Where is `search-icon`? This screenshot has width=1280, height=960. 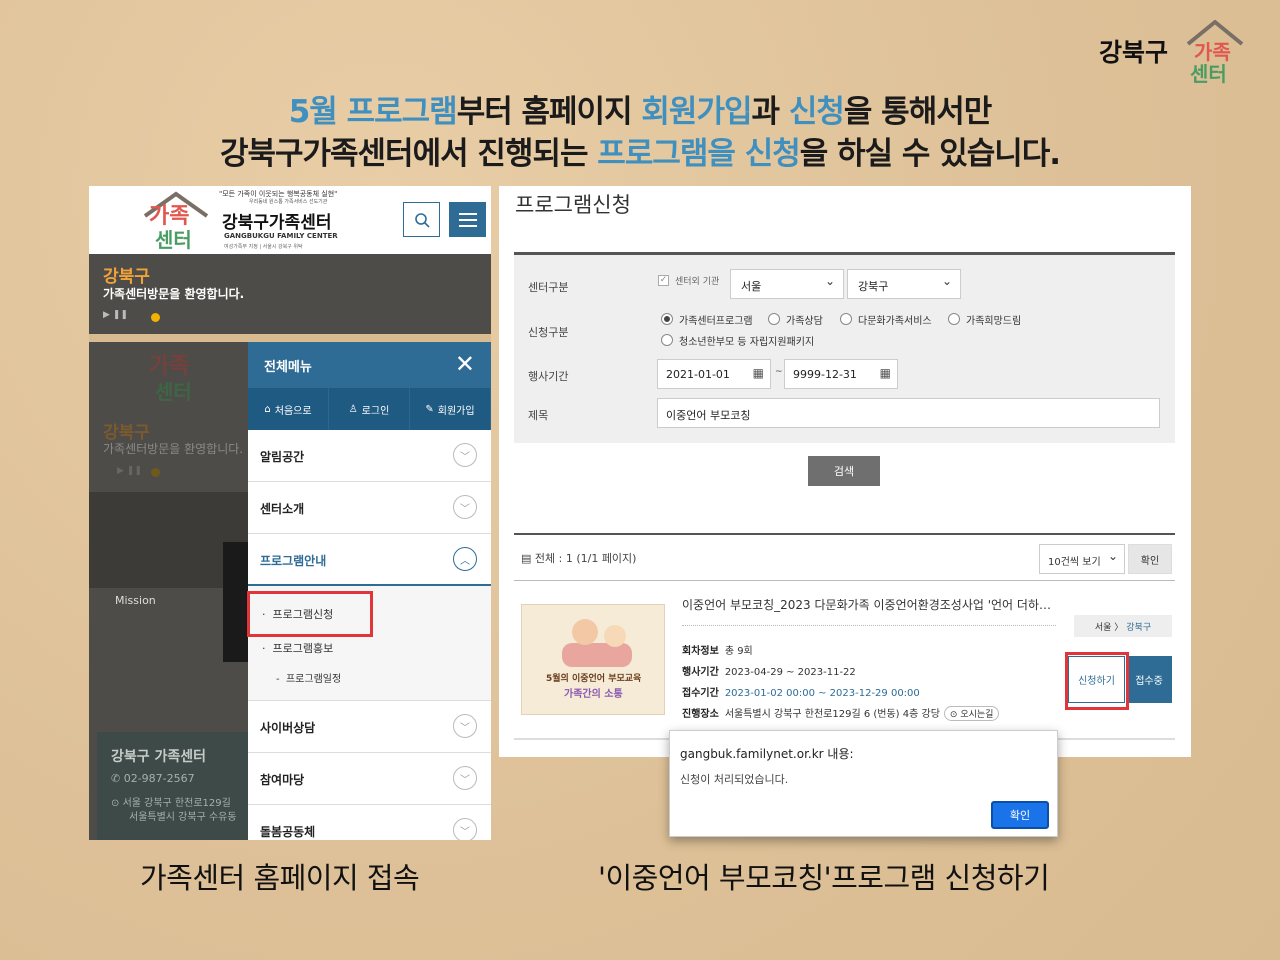
search-icon is located at coordinates (422, 220).